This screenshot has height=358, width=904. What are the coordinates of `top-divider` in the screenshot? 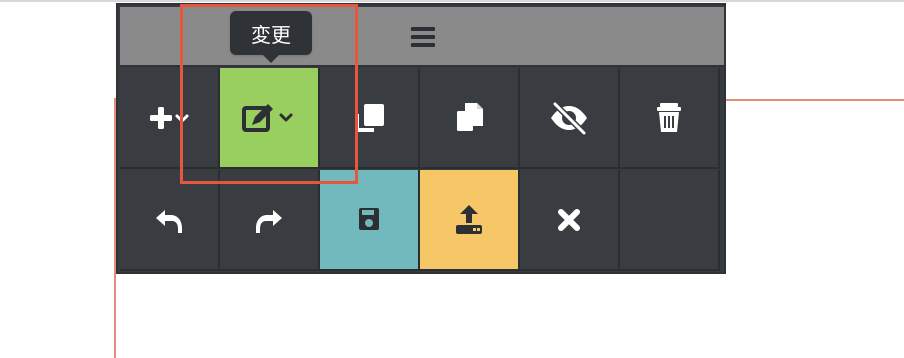 It's located at (452, 1).